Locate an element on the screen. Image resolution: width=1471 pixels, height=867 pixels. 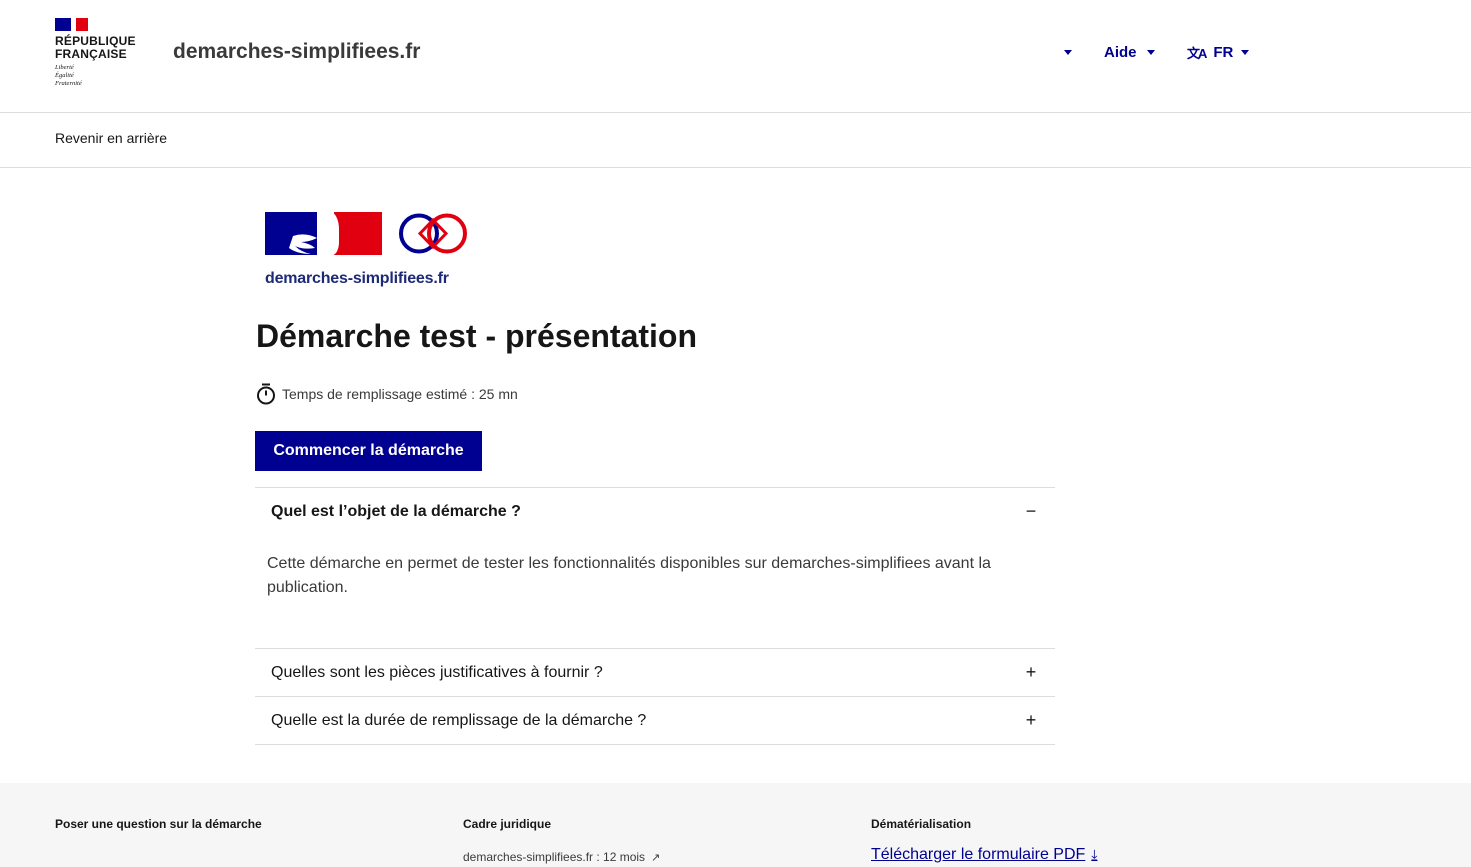
footer-col-title: Dématérialisation is located at coordinates (921, 824).